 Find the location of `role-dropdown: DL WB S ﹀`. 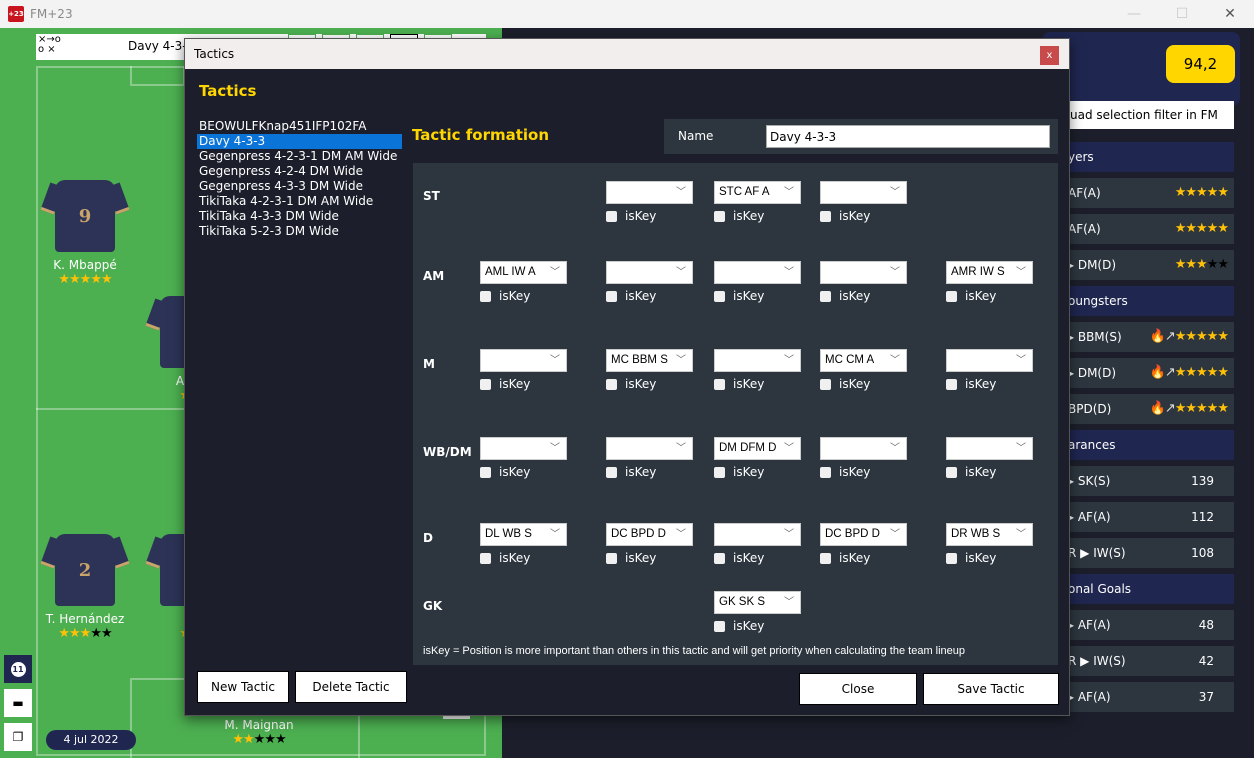

role-dropdown: DL WB S ﹀ is located at coordinates (523, 534).